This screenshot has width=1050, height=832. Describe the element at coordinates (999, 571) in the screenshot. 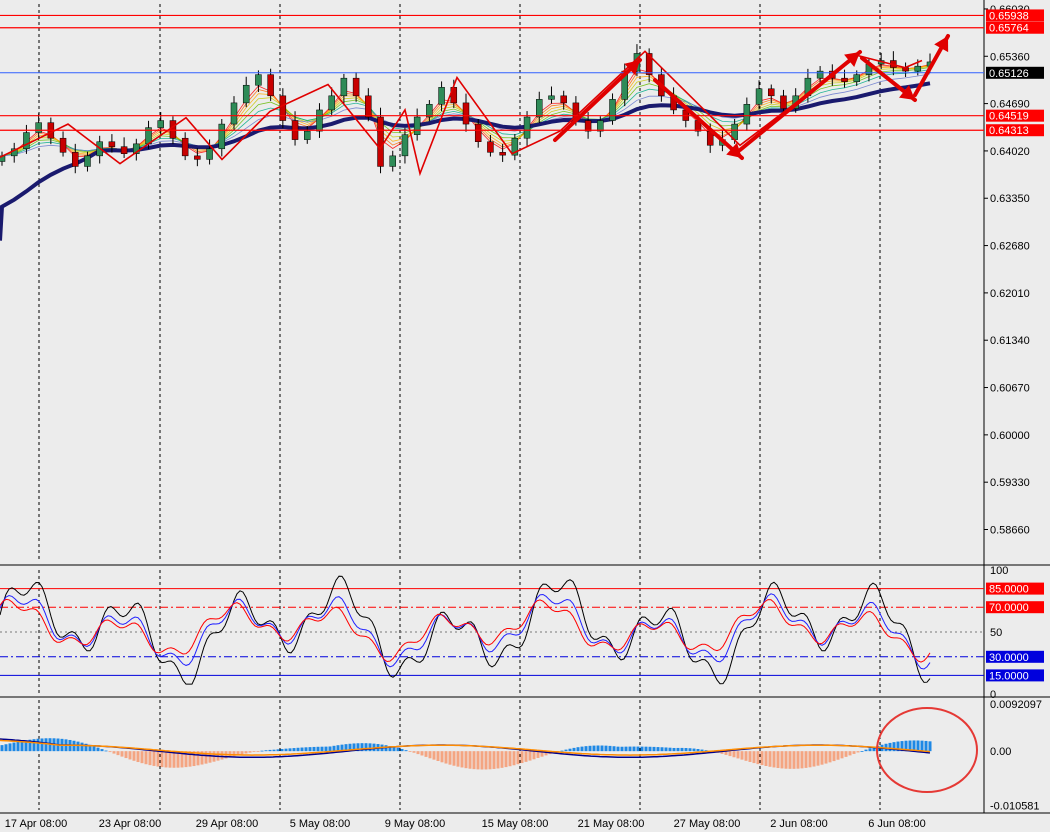

I see `stoch-tick-label: 100` at that location.